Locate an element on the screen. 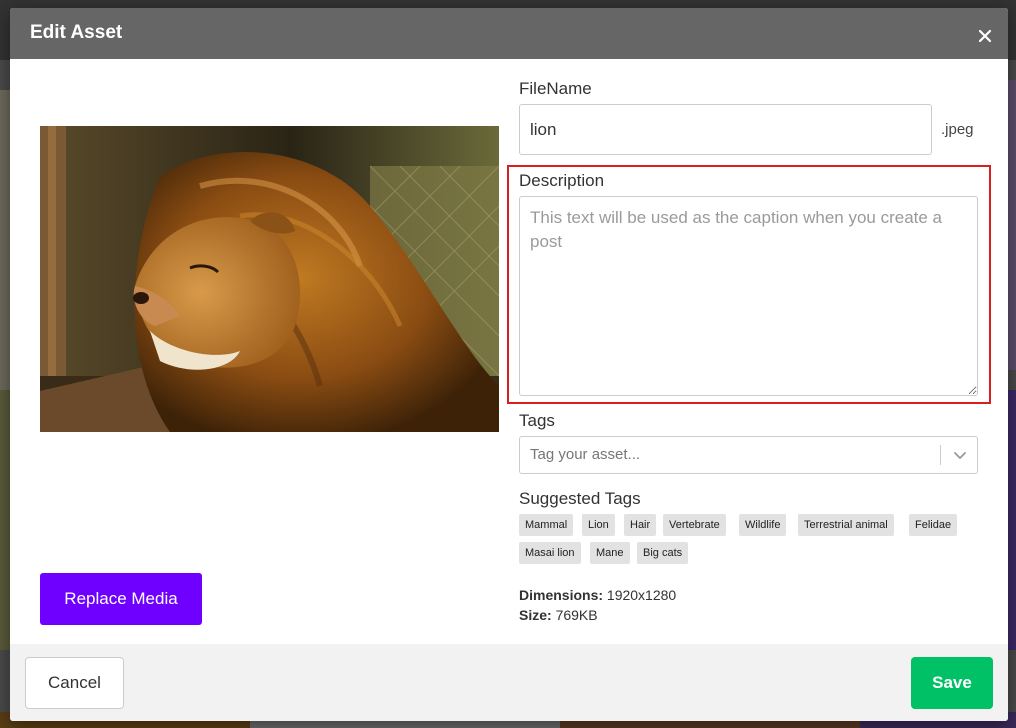  suggested-tag: Vertebrate is located at coordinates (694, 525).